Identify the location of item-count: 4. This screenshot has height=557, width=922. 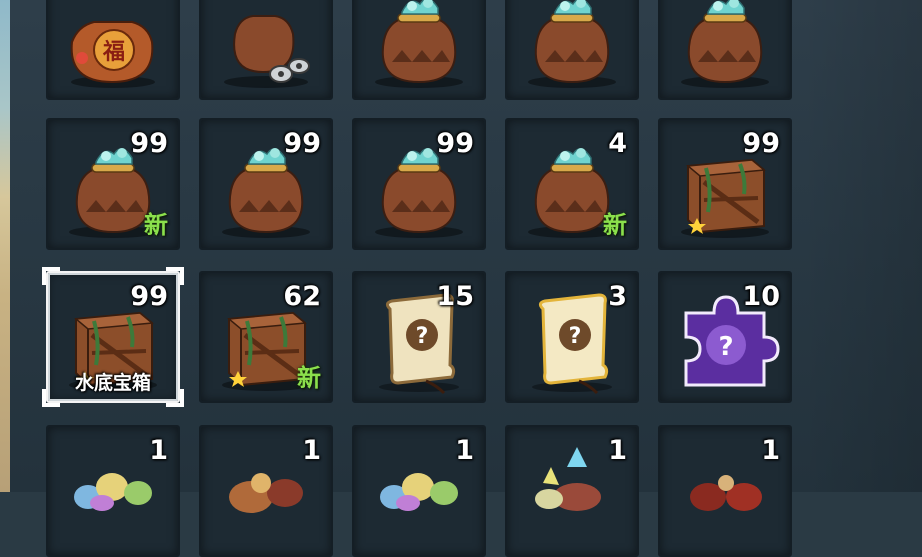
(617, 143).